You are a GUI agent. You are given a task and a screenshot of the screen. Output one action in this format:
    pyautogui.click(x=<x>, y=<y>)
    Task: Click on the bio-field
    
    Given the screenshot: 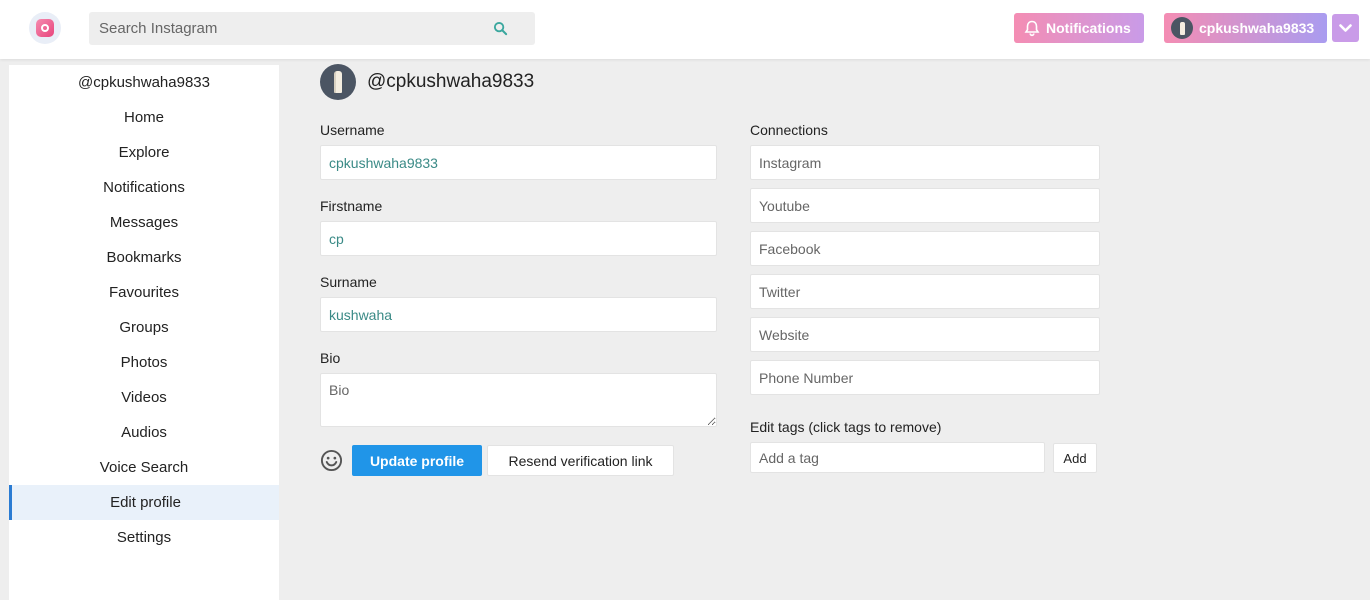 What is the action you would take?
    pyautogui.click(x=518, y=400)
    